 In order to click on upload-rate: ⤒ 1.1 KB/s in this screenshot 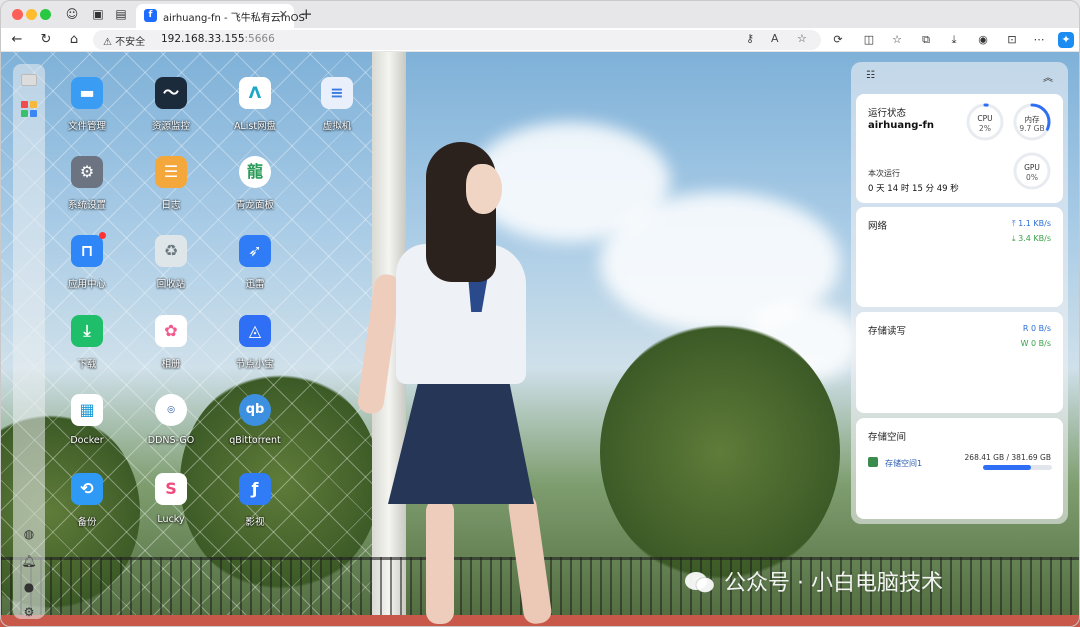, I will do `click(1031, 223)`.